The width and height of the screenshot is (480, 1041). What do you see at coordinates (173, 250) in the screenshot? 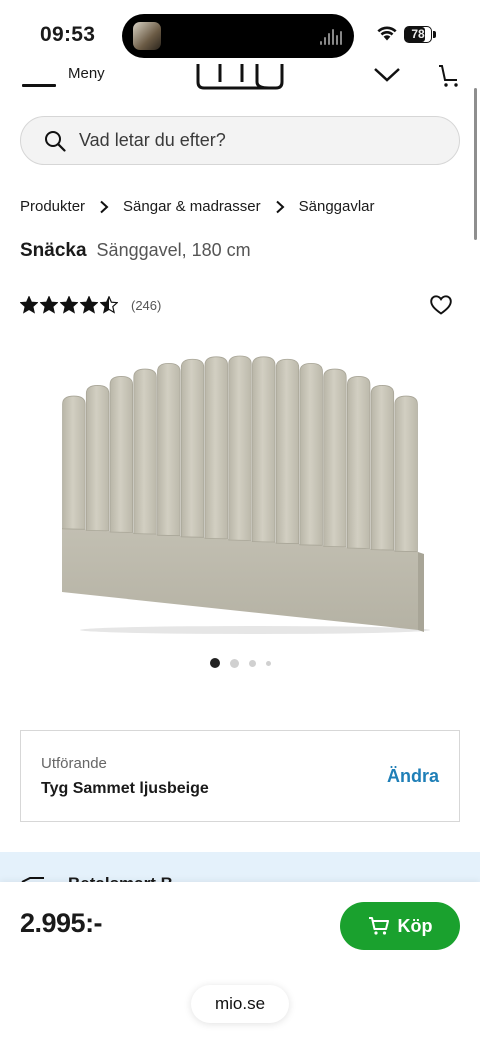
I see `product-description: Sänggavel, 180 cm` at bounding box center [173, 250].